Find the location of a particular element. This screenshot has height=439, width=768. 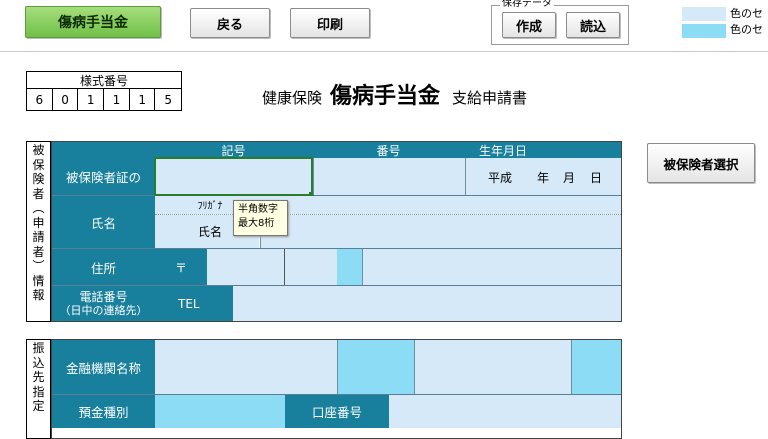

vchar: 振 is located at coordinates (38, 348).